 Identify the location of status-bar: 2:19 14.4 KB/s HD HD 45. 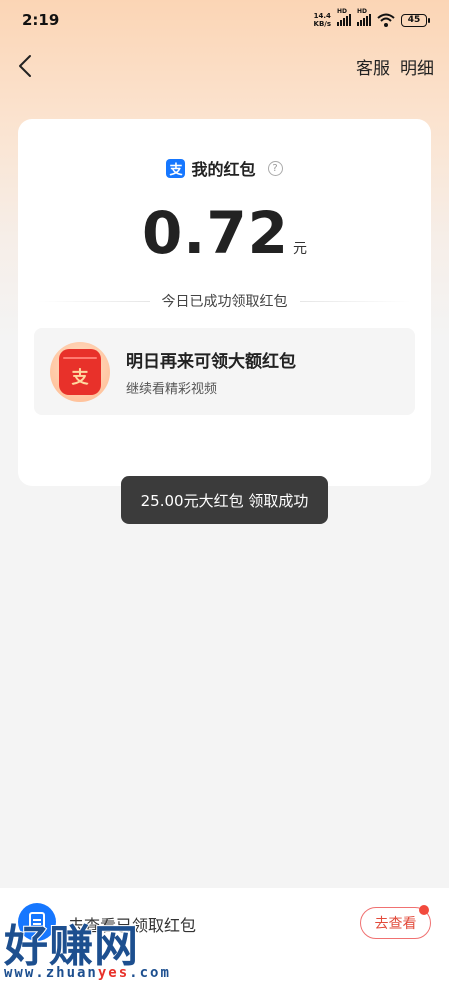
(224, 20).